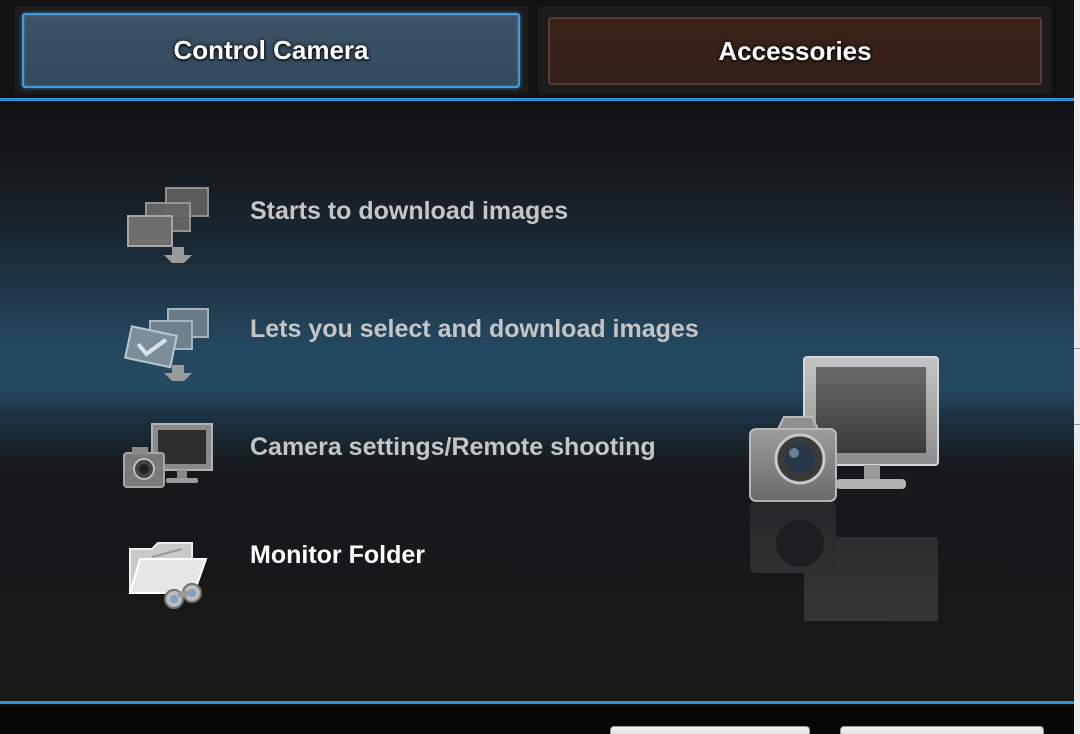 This screenshot has width=1080, height=734. I want to click on menu-item-monitor-folder: Monitor Folder, so click(400, 569).